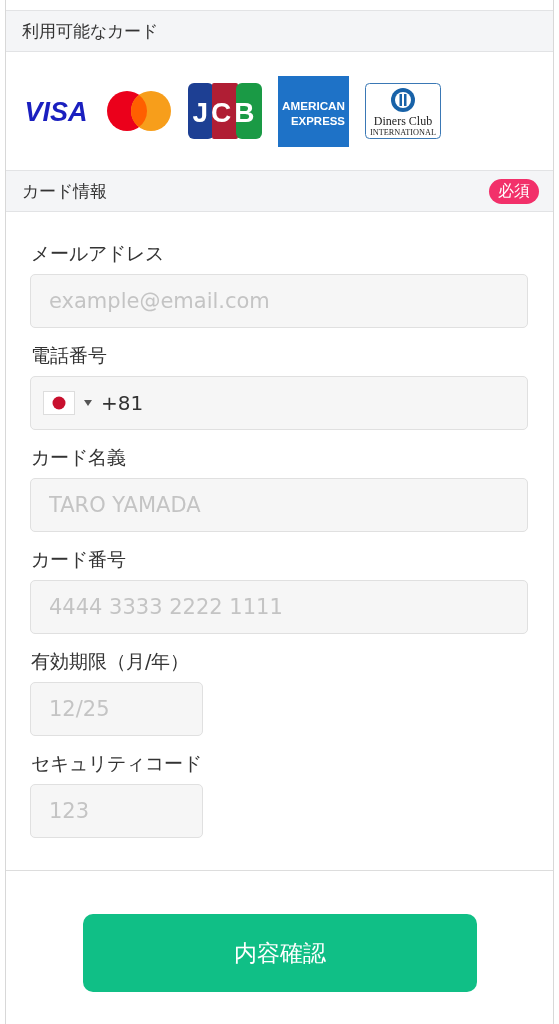  I want to click on section-title: 利用可能なカード, so click(90, 31).